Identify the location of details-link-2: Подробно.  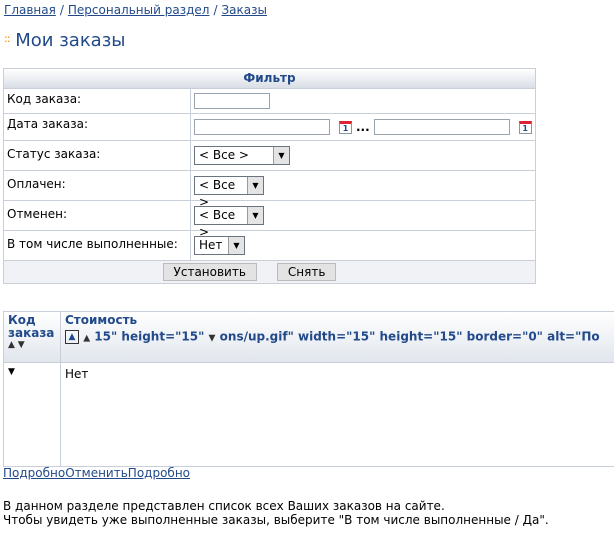
(159, 473).